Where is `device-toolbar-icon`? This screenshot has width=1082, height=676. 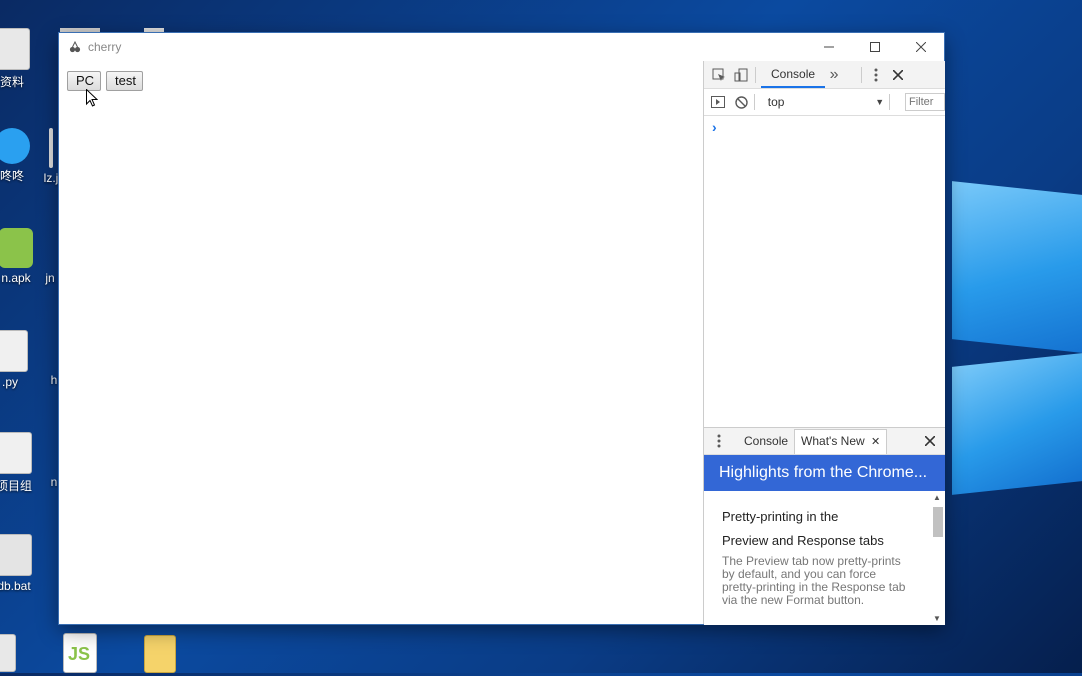
device-toolbar-icon is located at coordinates (741, 75).